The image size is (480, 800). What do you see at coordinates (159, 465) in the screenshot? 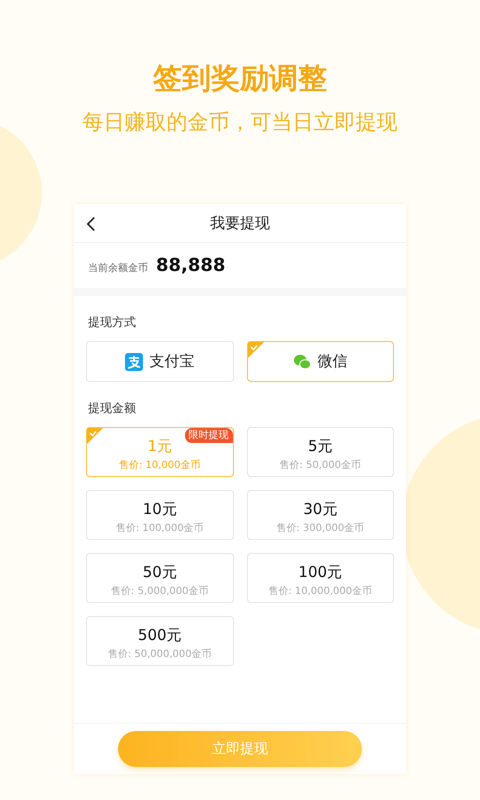
I see `price-text: 售价: 10,000金币` at bounding box center [159, 465].